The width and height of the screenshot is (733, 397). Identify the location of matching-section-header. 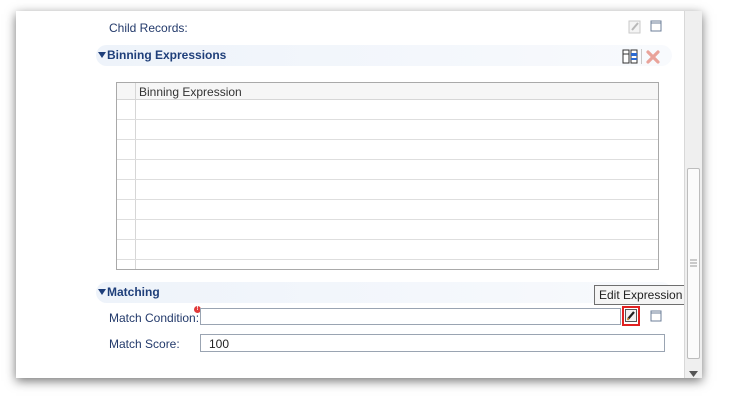
(384, 292).